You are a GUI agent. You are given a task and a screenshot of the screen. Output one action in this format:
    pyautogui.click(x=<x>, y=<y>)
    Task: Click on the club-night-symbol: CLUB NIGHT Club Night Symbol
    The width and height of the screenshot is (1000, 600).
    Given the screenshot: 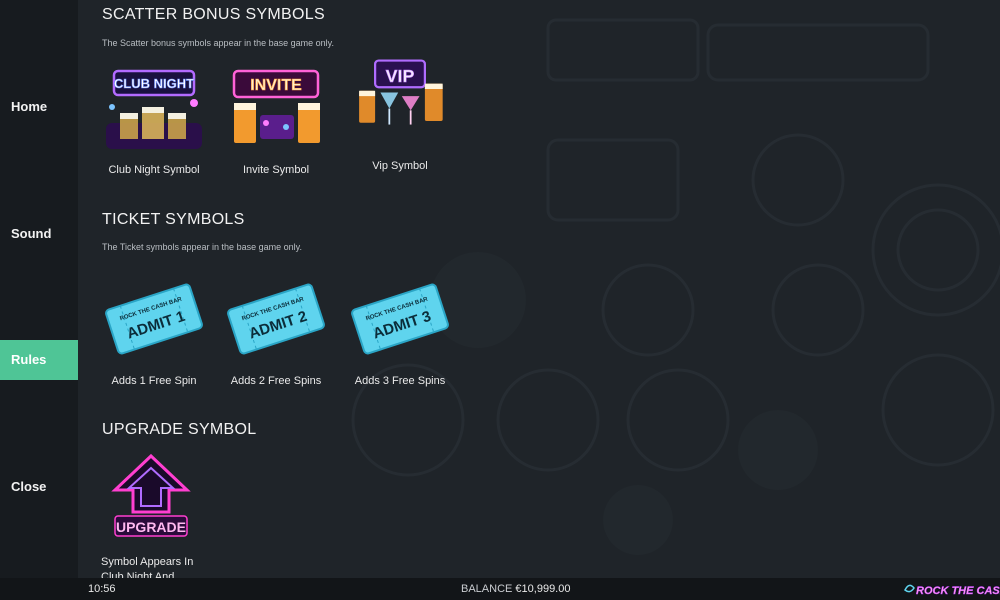 What is the action you would take?
    pyautogui.click(x=154, y=119)
    